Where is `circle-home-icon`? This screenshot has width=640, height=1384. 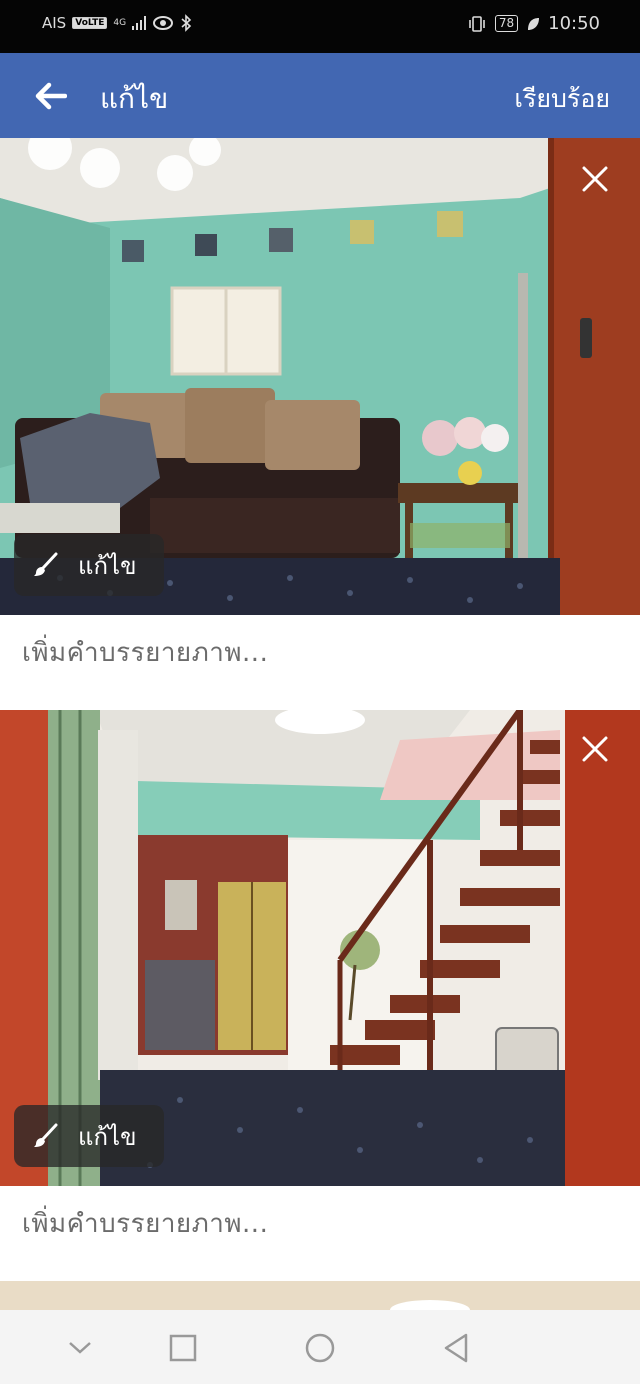
circle-home-icon is located at coordinates (320, 1348).